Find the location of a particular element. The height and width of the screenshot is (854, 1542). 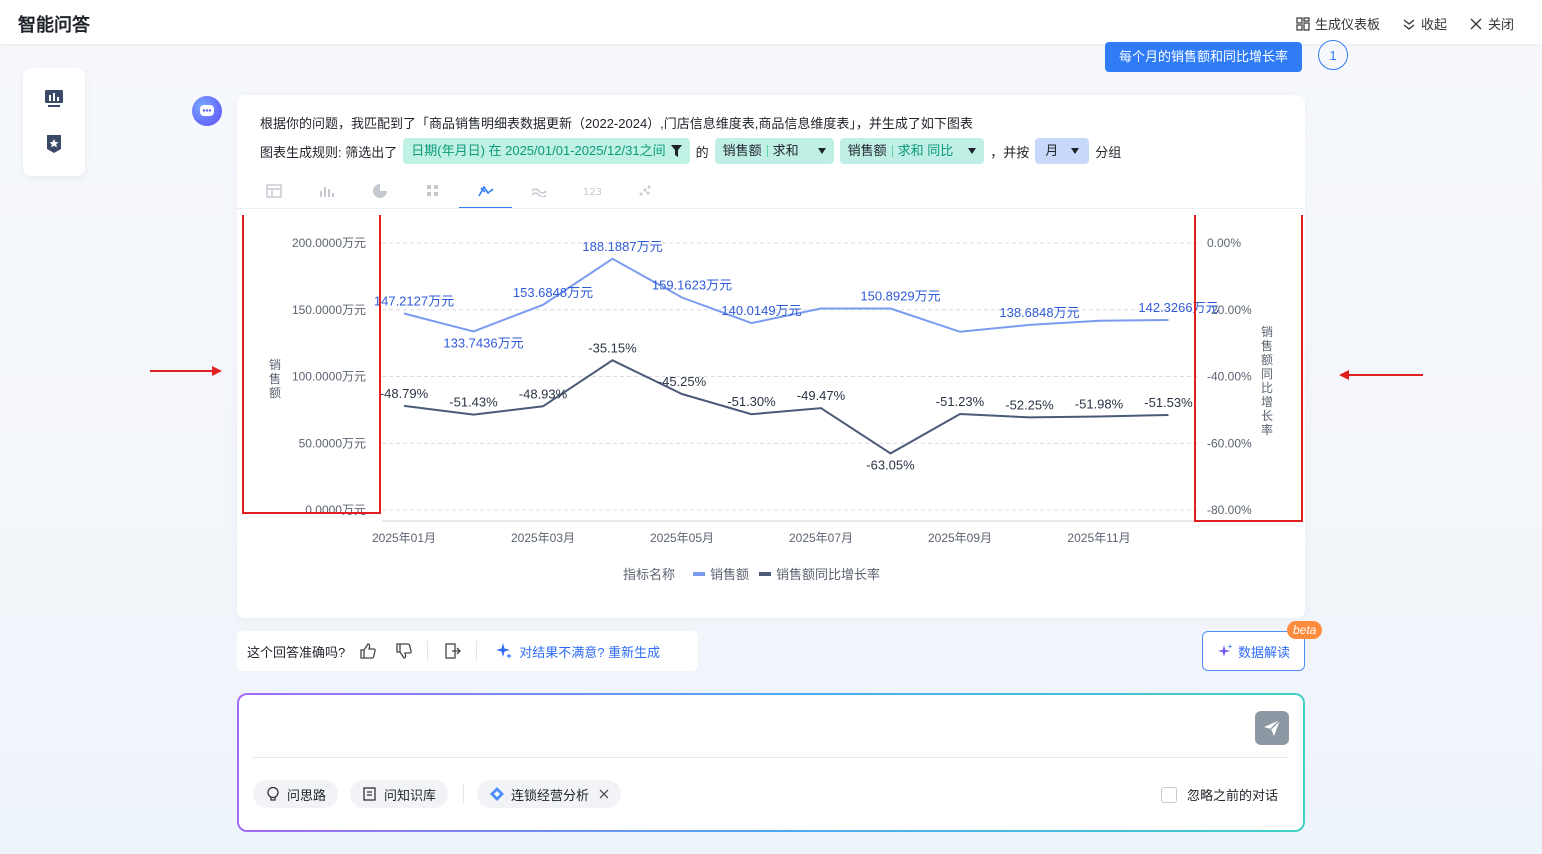

rule-prefix: 图表生成规则: 筛选出了 is located at coordinates (329, 152).